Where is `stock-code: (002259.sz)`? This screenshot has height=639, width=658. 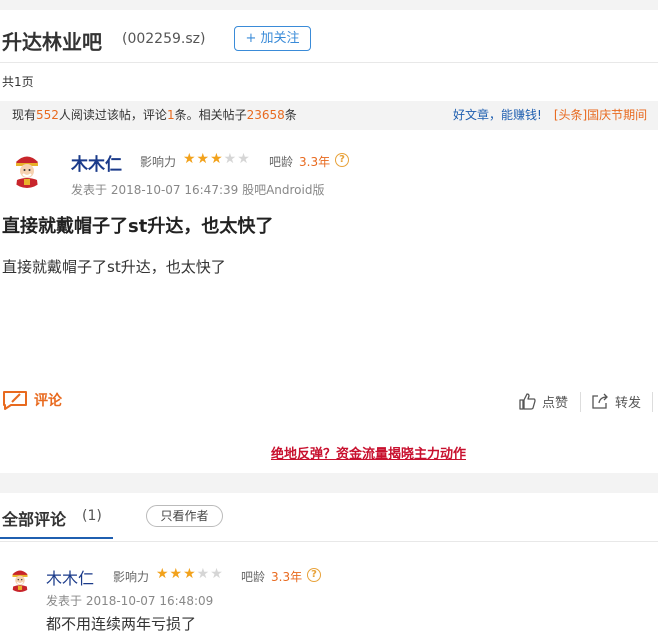
stock-code: (002259.sz) is located at coordinates (164, 39).